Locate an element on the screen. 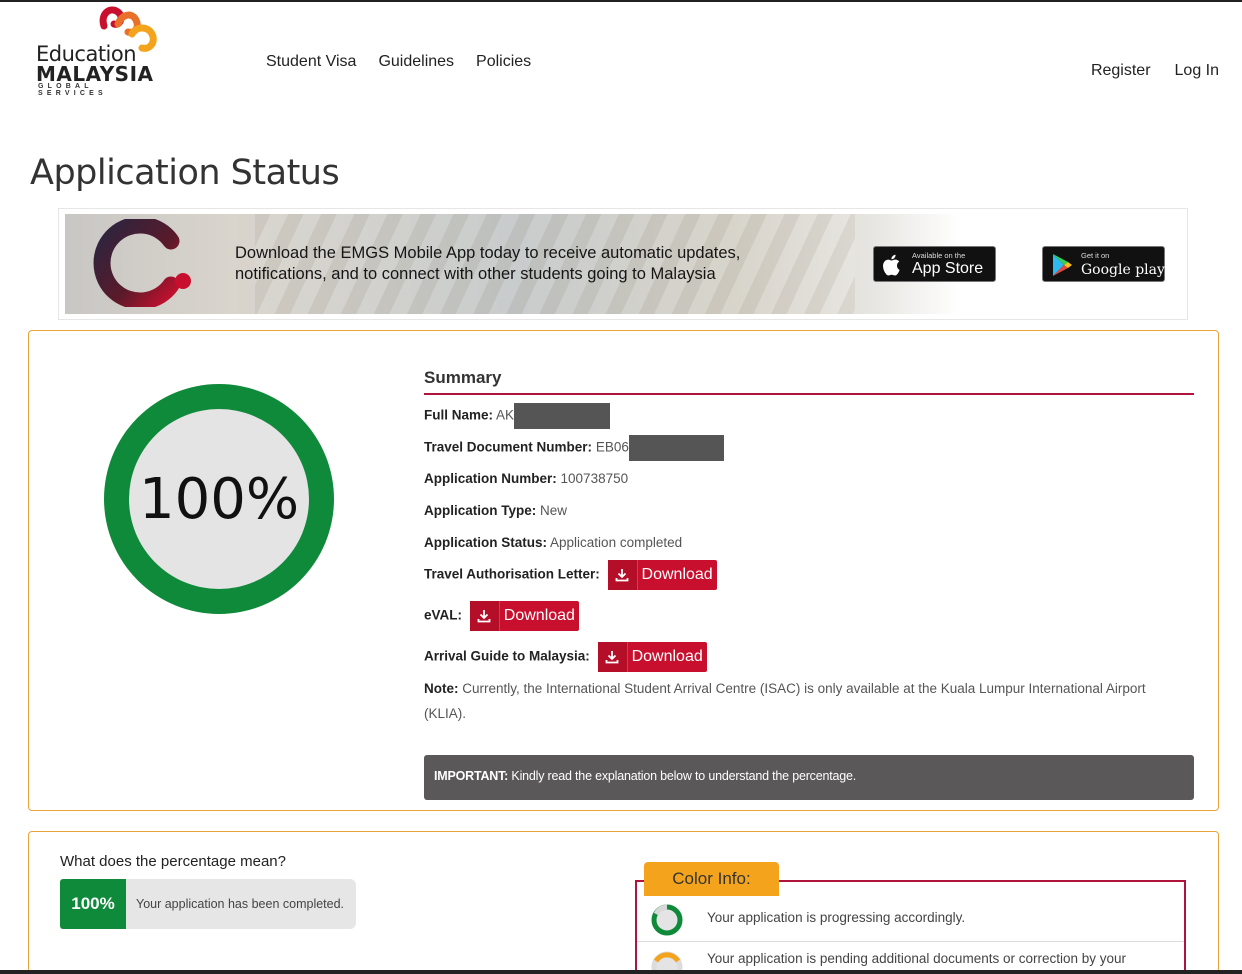 Image resolution: width=1242 pixels, height=974 pixels. app-type-value: New is located at coordinates (554, 510).